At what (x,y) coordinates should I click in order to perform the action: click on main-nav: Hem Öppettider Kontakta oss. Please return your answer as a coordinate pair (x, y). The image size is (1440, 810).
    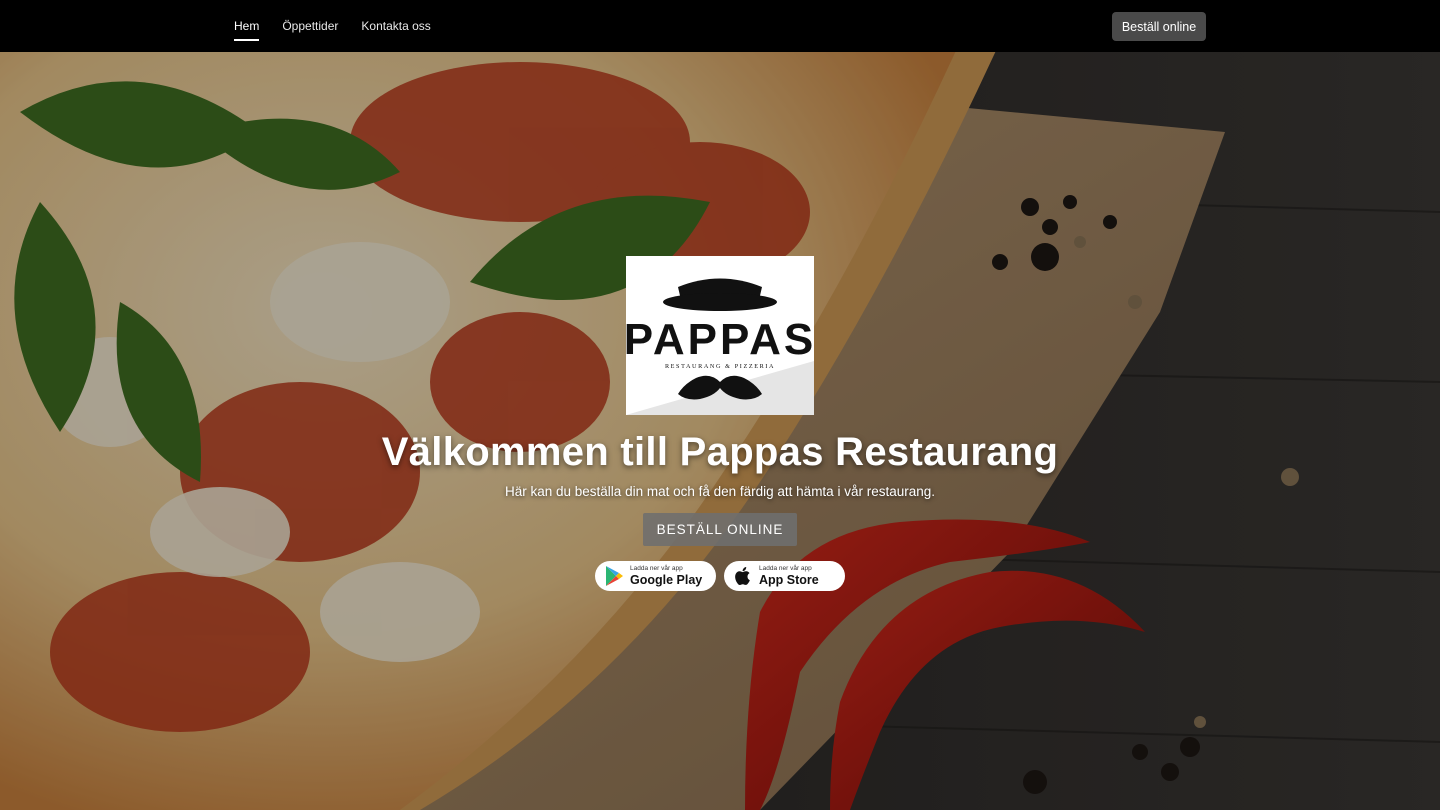
    Looking at the image, I should click on (332, 26).